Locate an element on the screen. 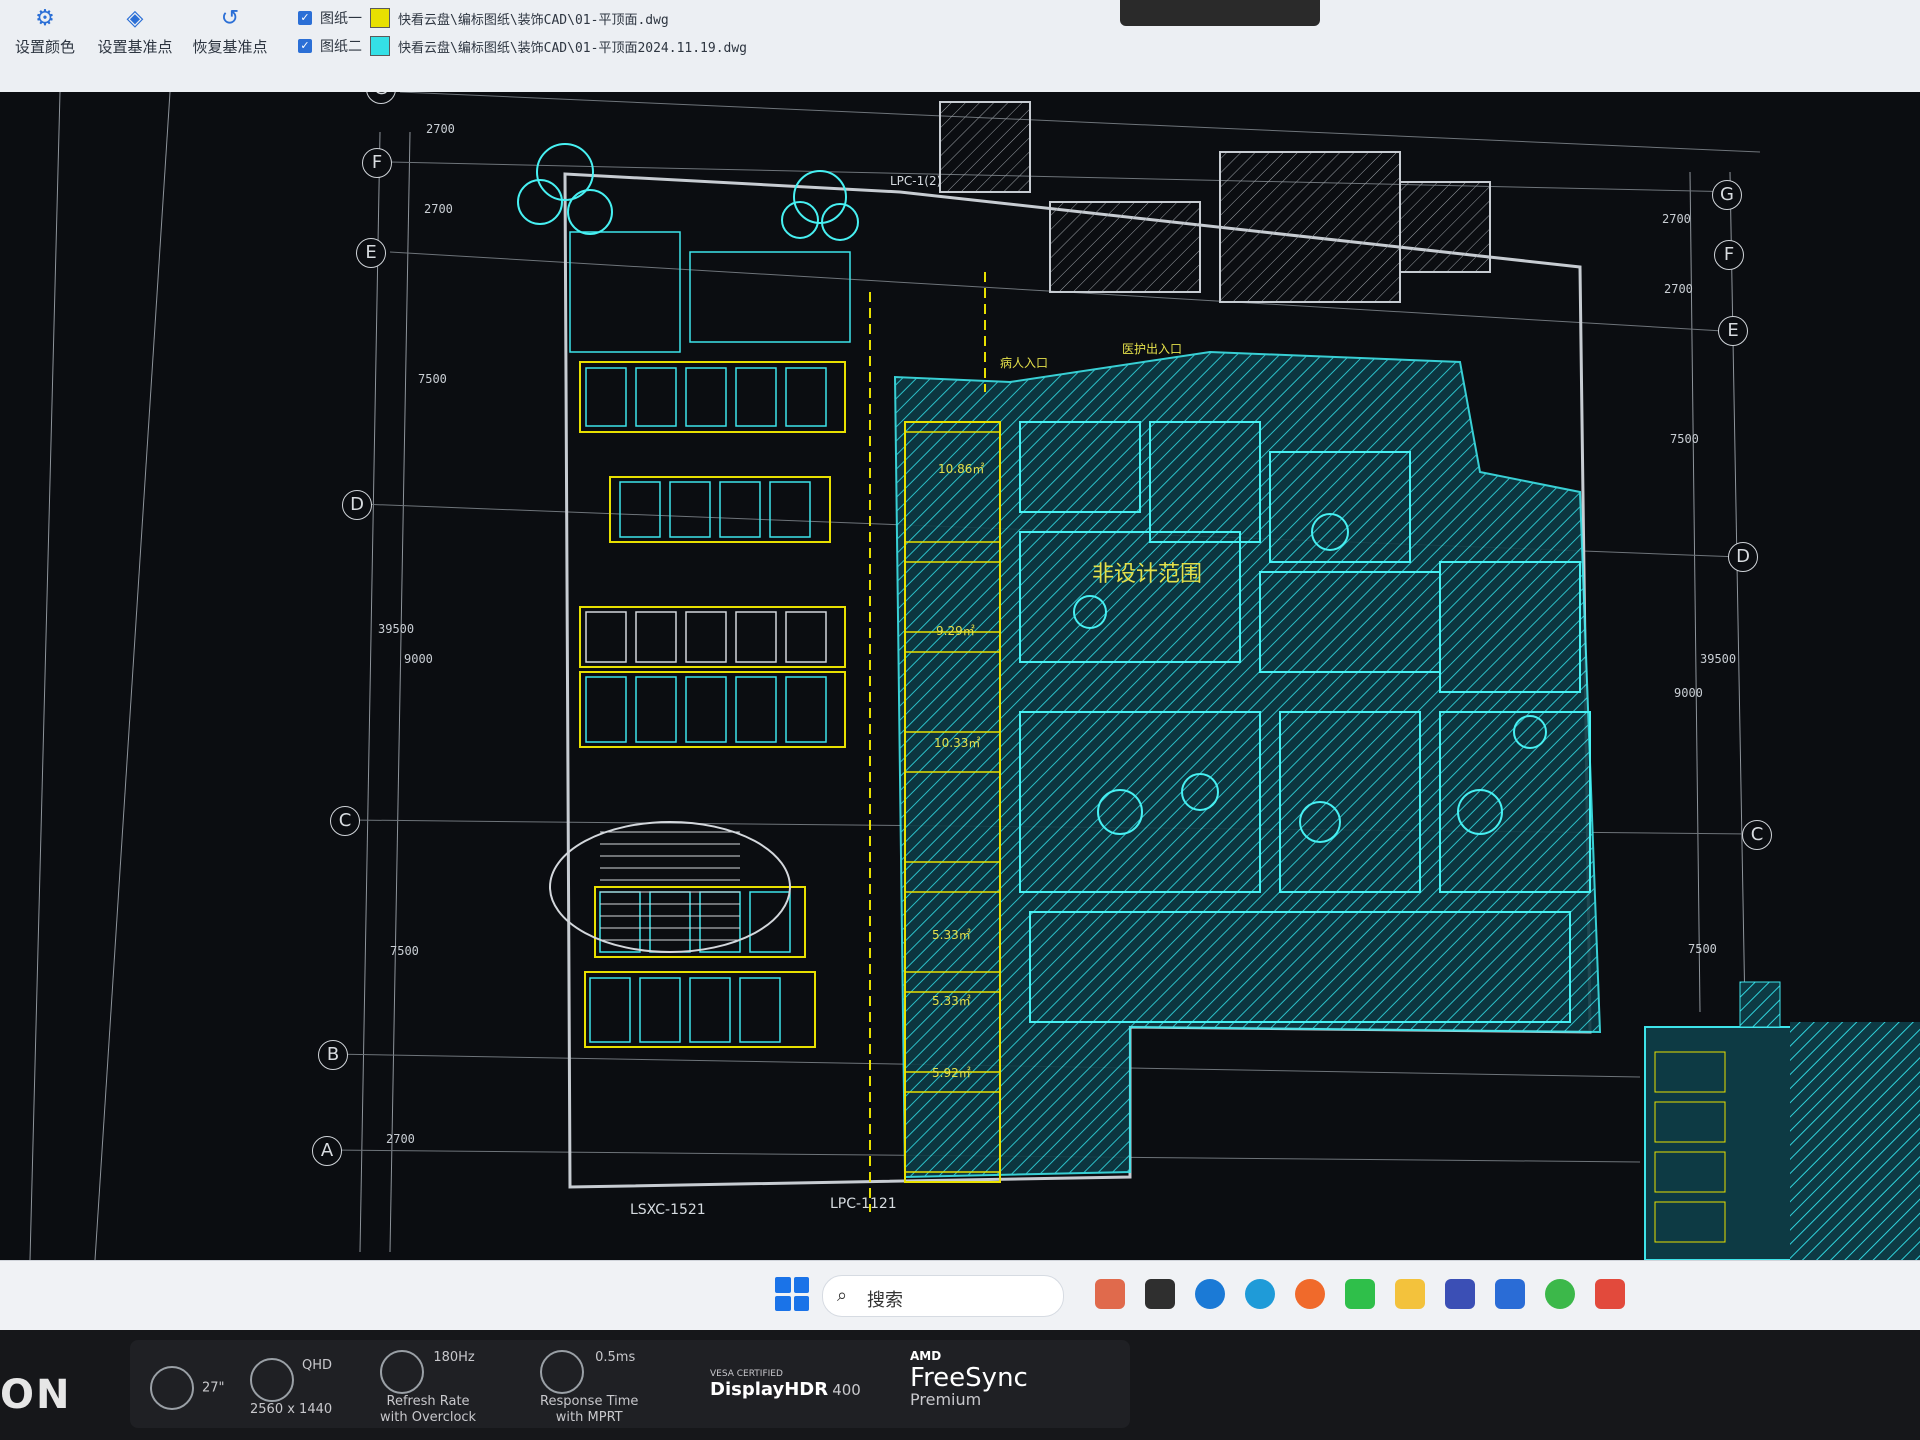 The width and height of the screenshot is (1920, 1440). area-label: 5.92㎡ is located at coordinates (951, 1073).